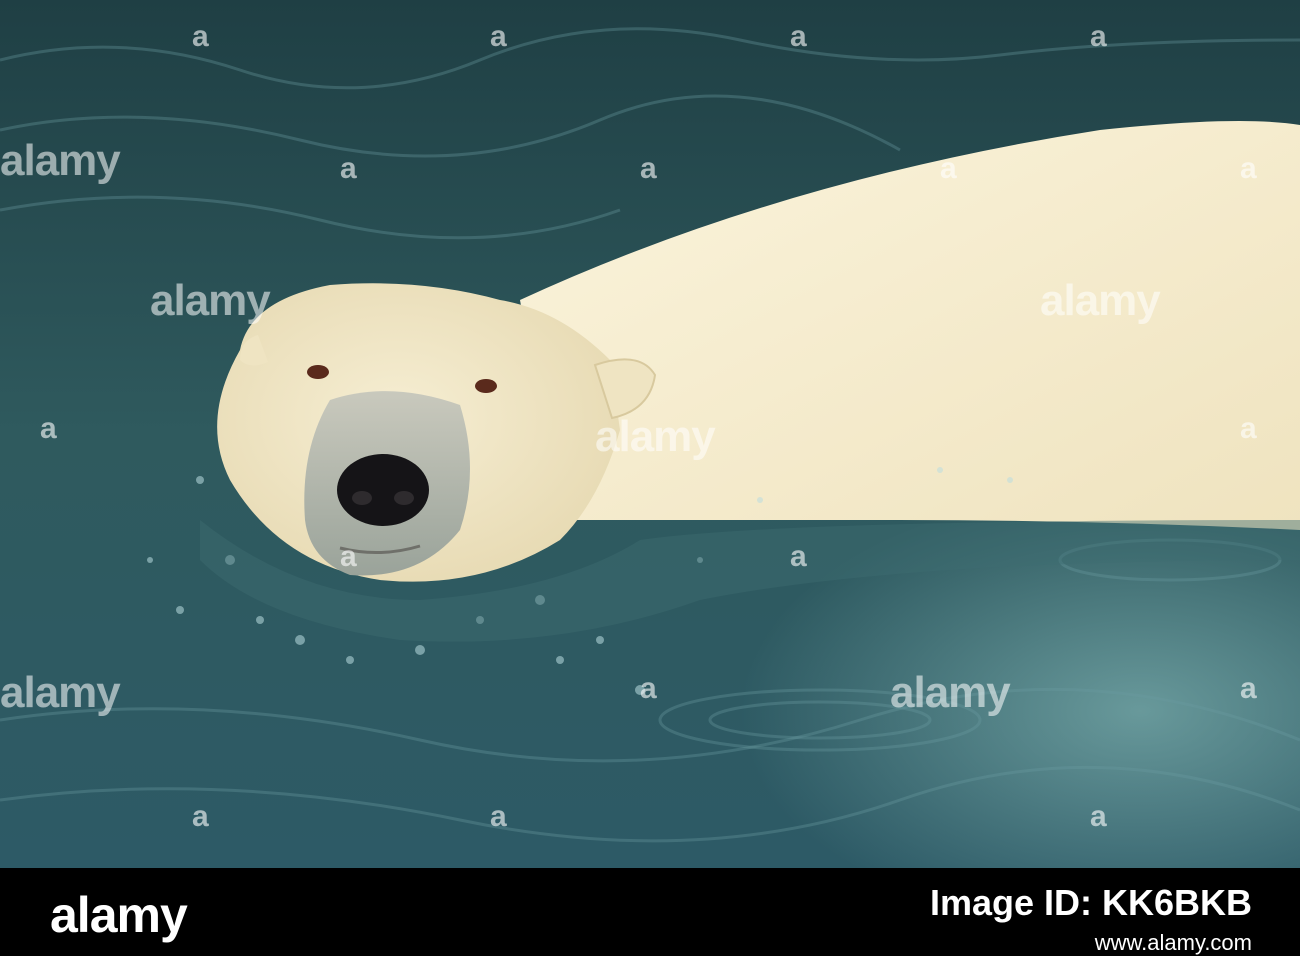 This screenshot has width=1300, height=956. I want to click on watermark-a-16: a, so click(498, 816).